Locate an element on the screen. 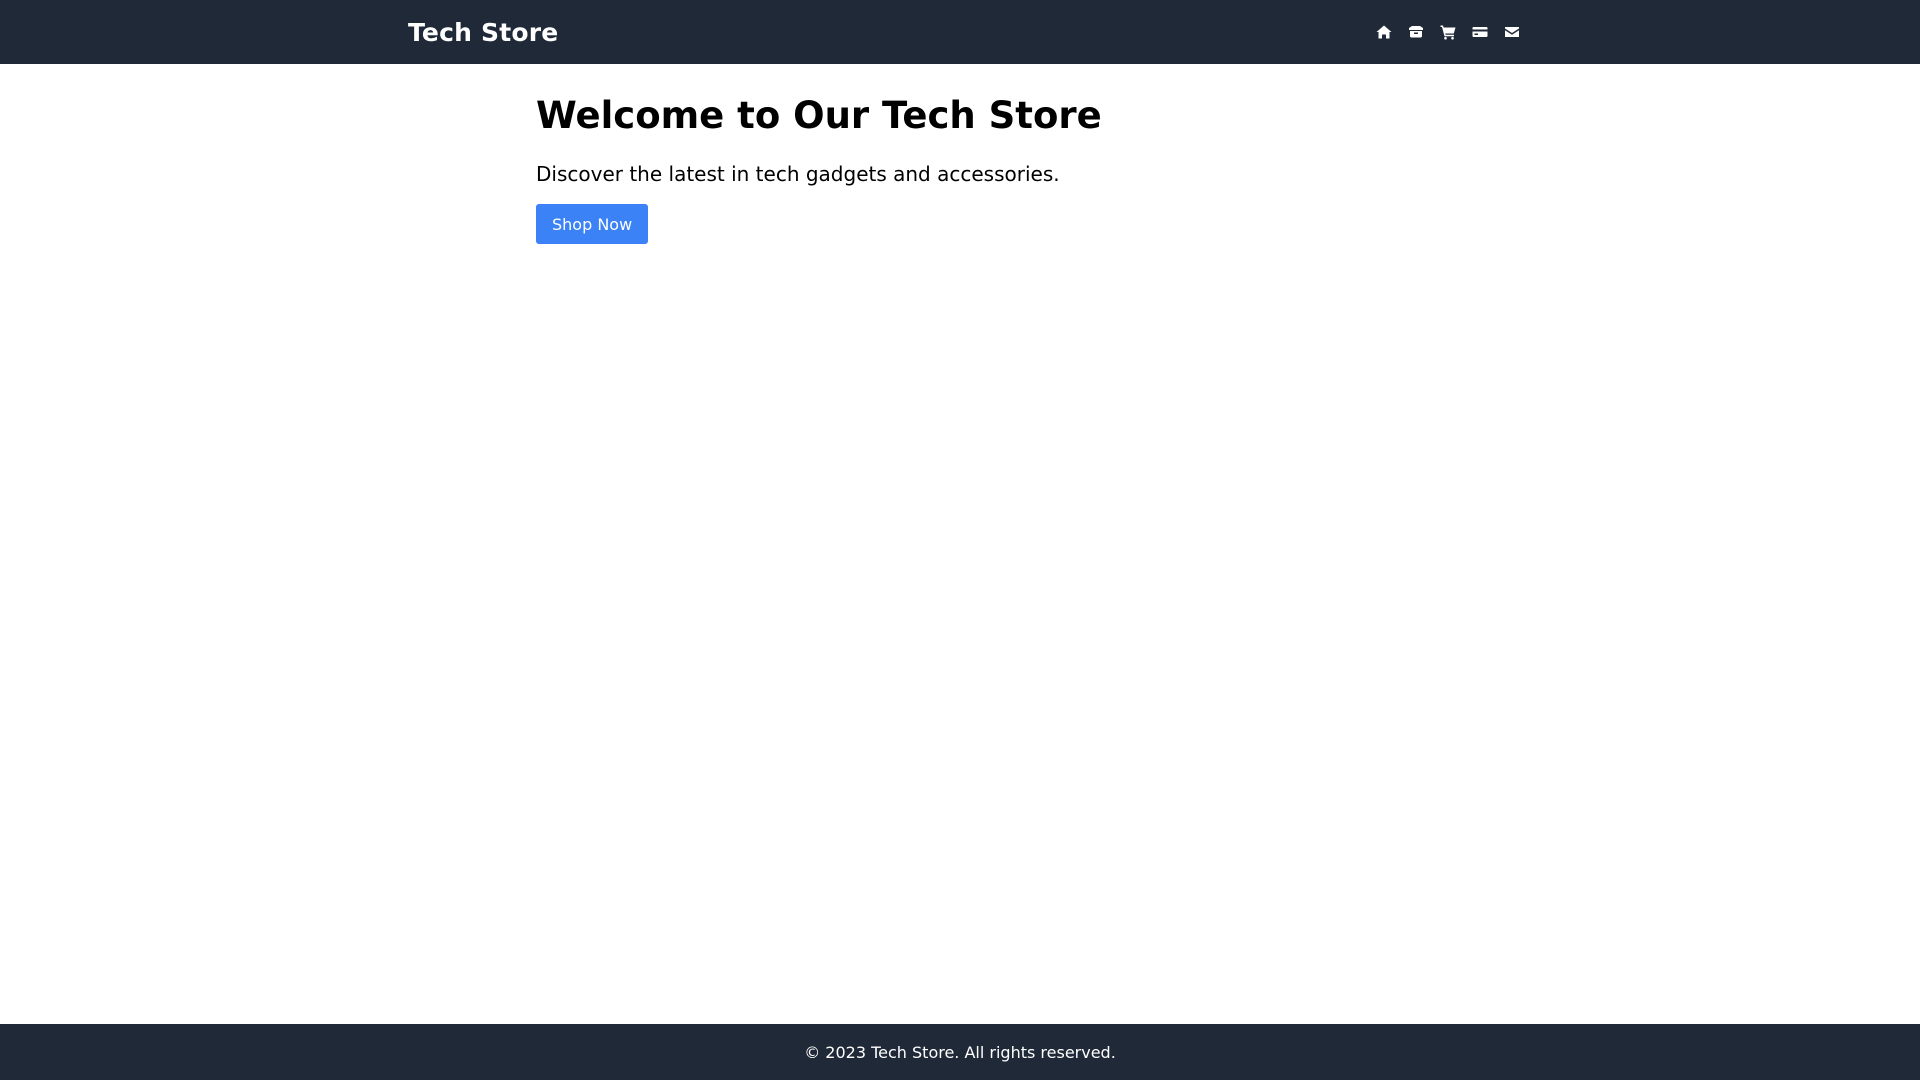 This screenshot has height=1080, width=1920. navbar-inner: Tech Store is located at coordinates (960, 32).